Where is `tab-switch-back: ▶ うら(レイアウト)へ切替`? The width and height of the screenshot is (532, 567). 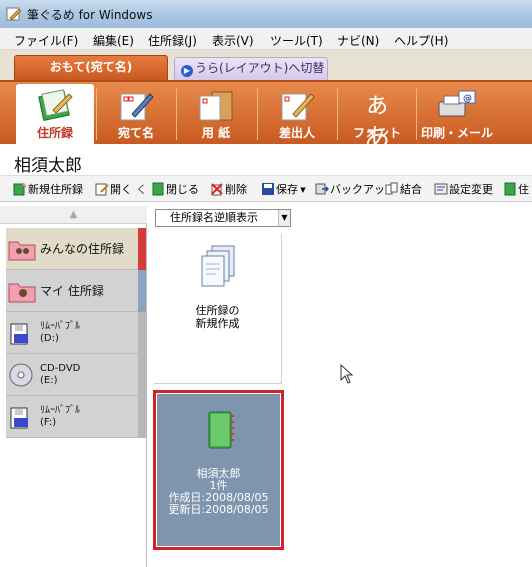 tab-switch-back: ▶ うら(レイアウト)へ切替 is located at coordinates (251, 68).